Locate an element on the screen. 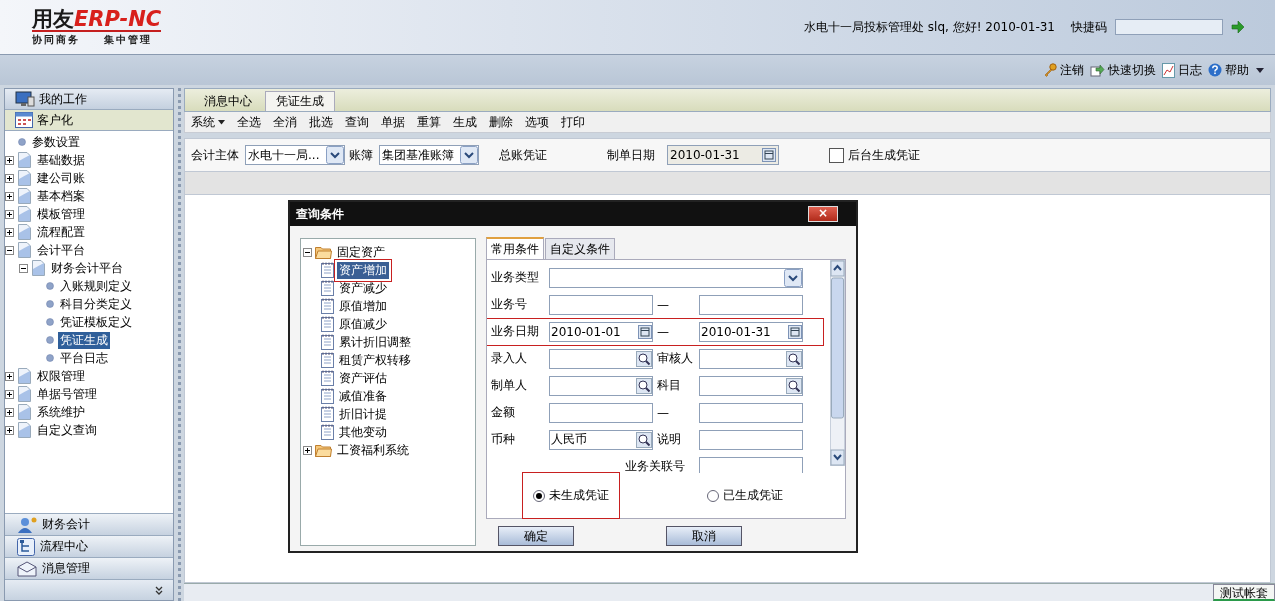 Image resolution: width=1275 pixels, height=601 pixels. tree-item: 工资福利系统 is located at coordinates (373, 450).